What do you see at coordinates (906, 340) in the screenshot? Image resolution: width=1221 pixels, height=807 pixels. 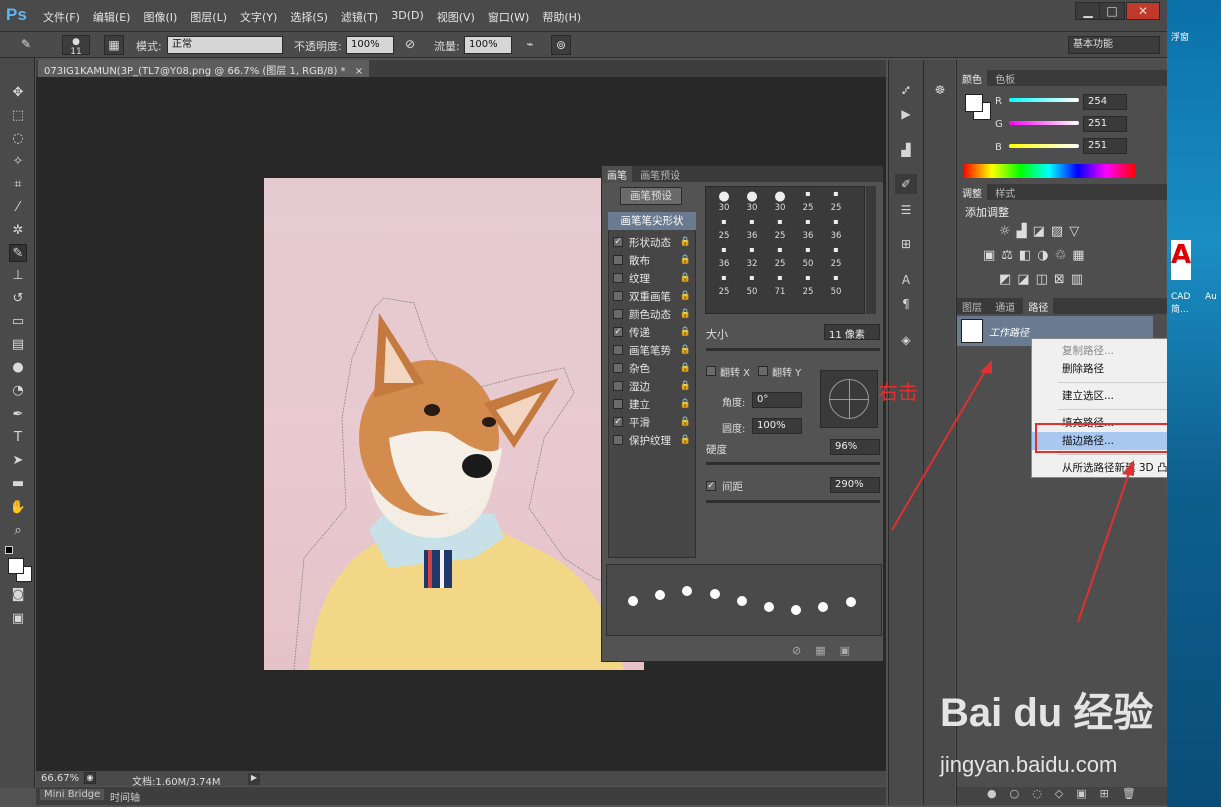 I see `3d-icon: ◈` at bounding box center [906, 340].